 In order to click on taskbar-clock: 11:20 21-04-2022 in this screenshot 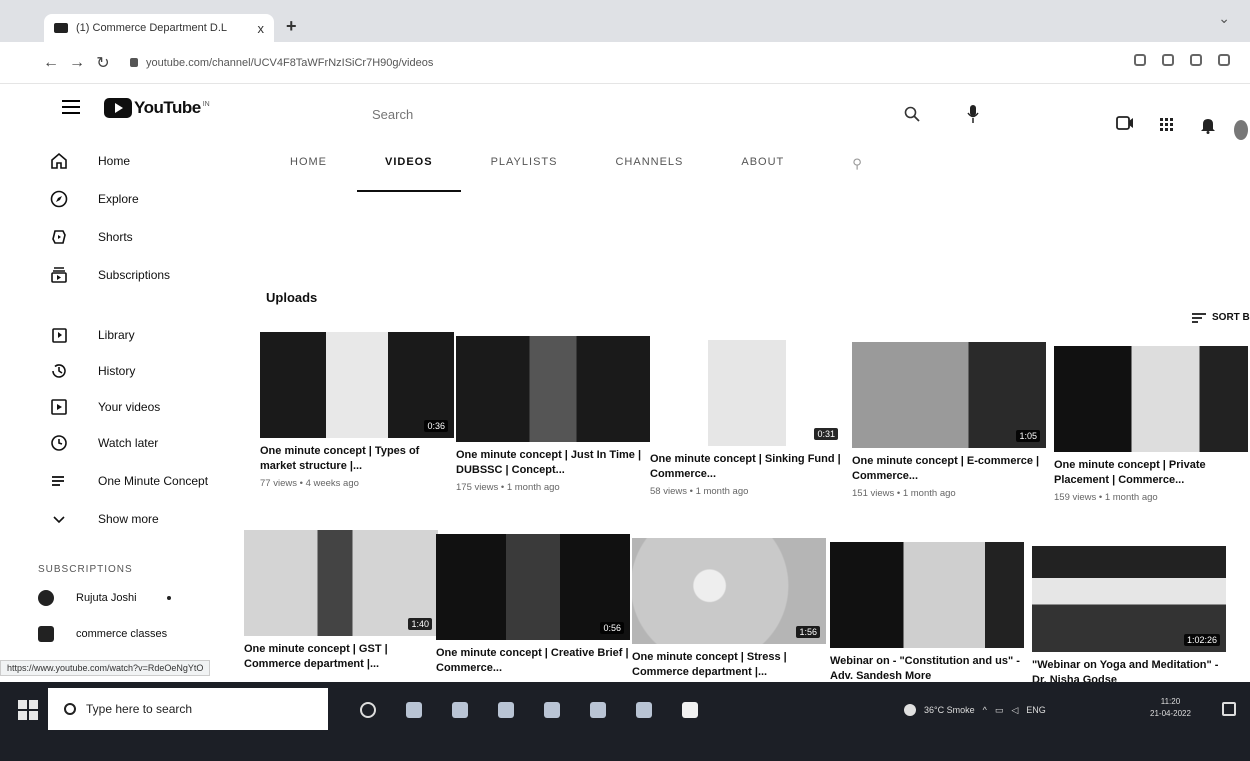, I will do `click(1170, 708)`.